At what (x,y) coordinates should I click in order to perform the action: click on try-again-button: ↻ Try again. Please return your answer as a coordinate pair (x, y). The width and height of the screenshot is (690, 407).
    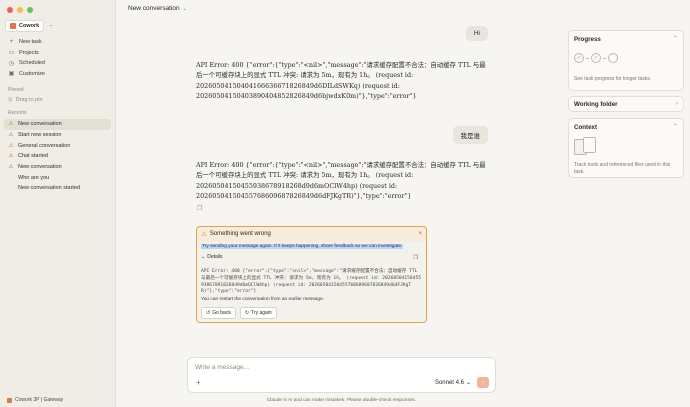
    Looking at the image, I should click on (258, 313).